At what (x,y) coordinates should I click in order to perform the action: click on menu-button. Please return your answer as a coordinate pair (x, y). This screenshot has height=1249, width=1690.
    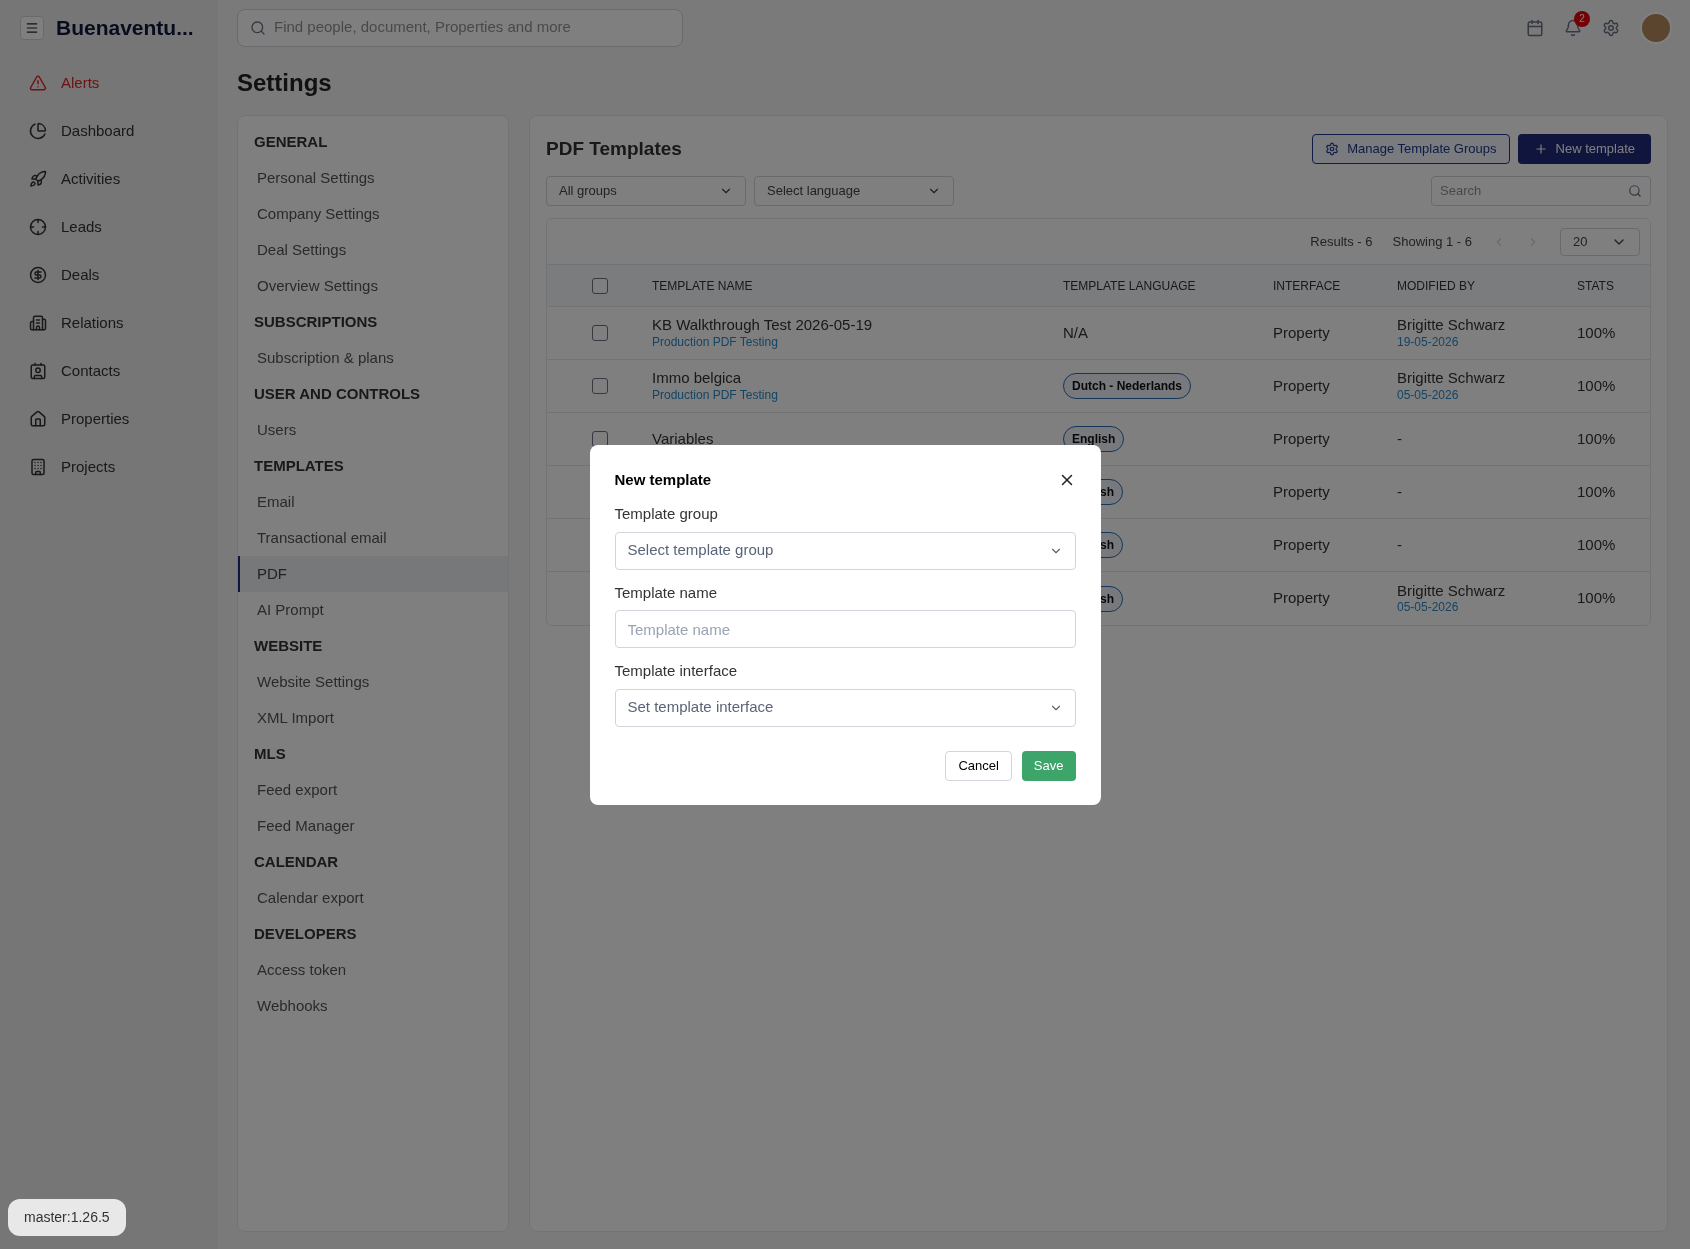
    Looking at the image, I should click on (32, 27).